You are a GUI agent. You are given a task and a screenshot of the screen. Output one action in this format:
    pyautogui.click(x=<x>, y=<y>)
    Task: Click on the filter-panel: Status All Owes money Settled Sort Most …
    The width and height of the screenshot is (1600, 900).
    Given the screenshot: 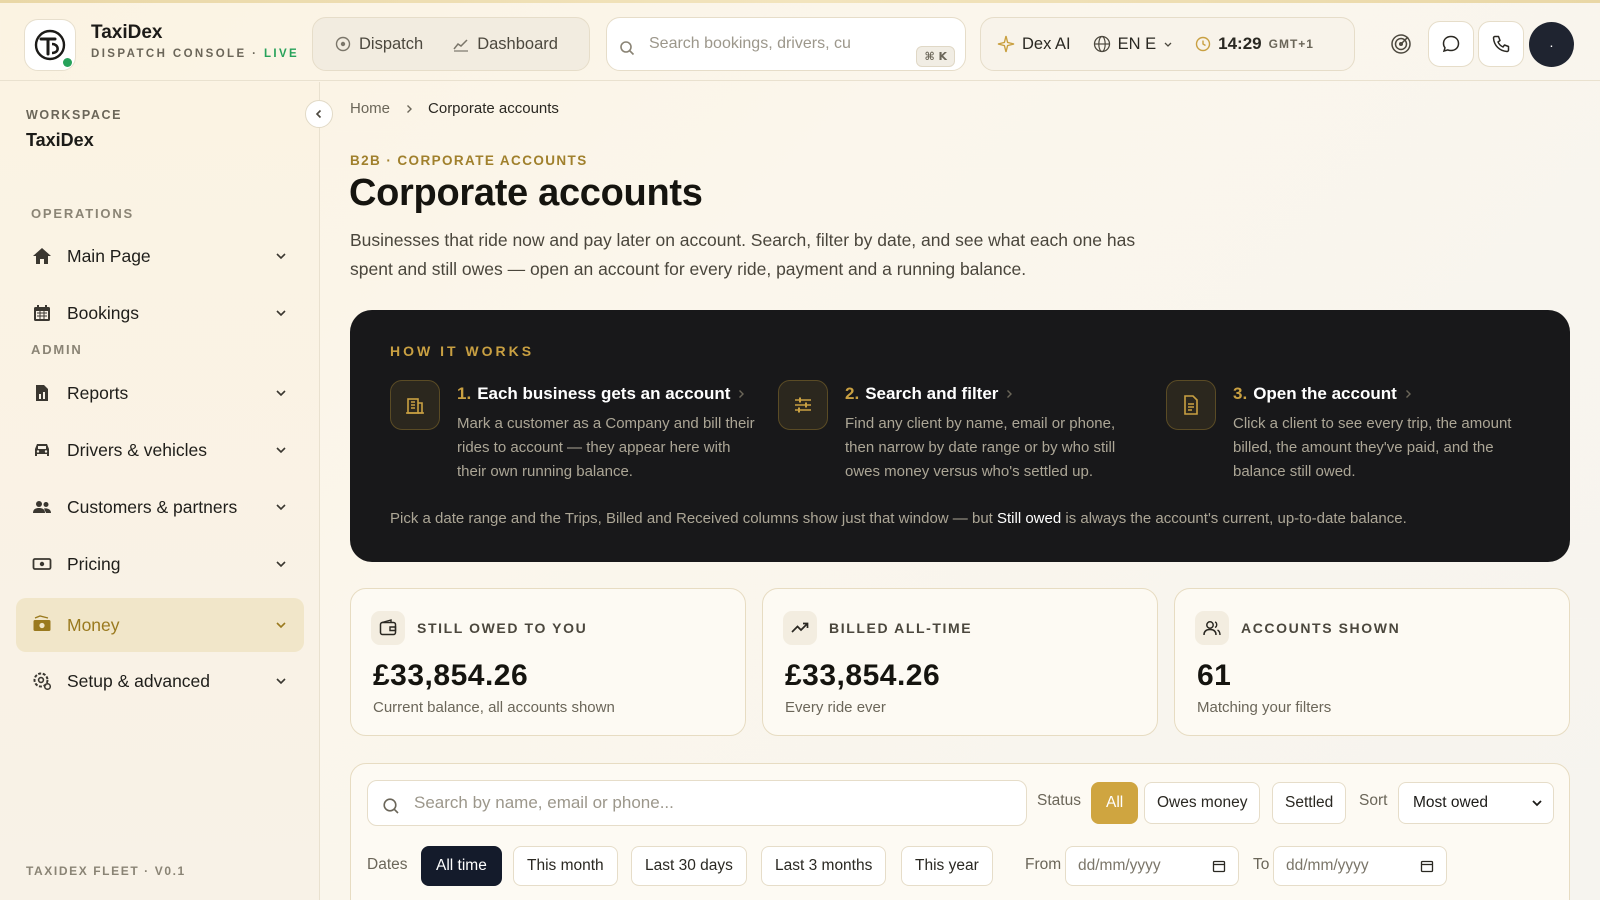 What is the action you would take?
    pyautogui.click(x=960, y=831)
    